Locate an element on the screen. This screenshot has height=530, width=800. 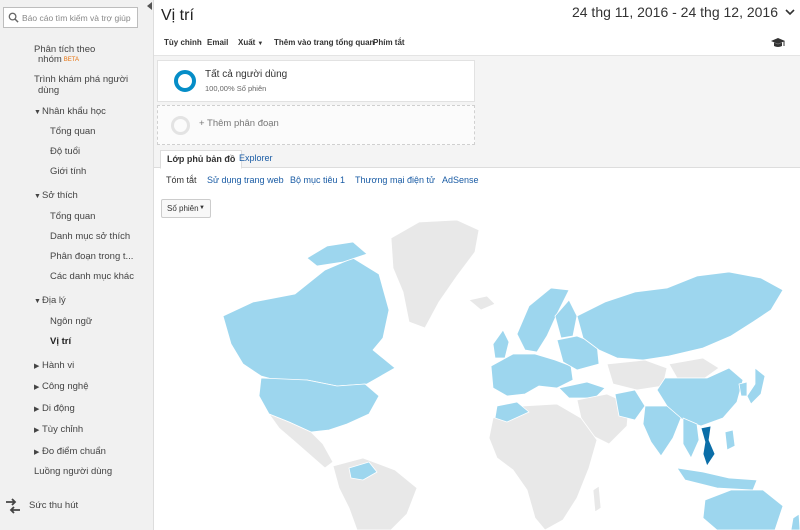
search-input is located at coordinates (79, 17).